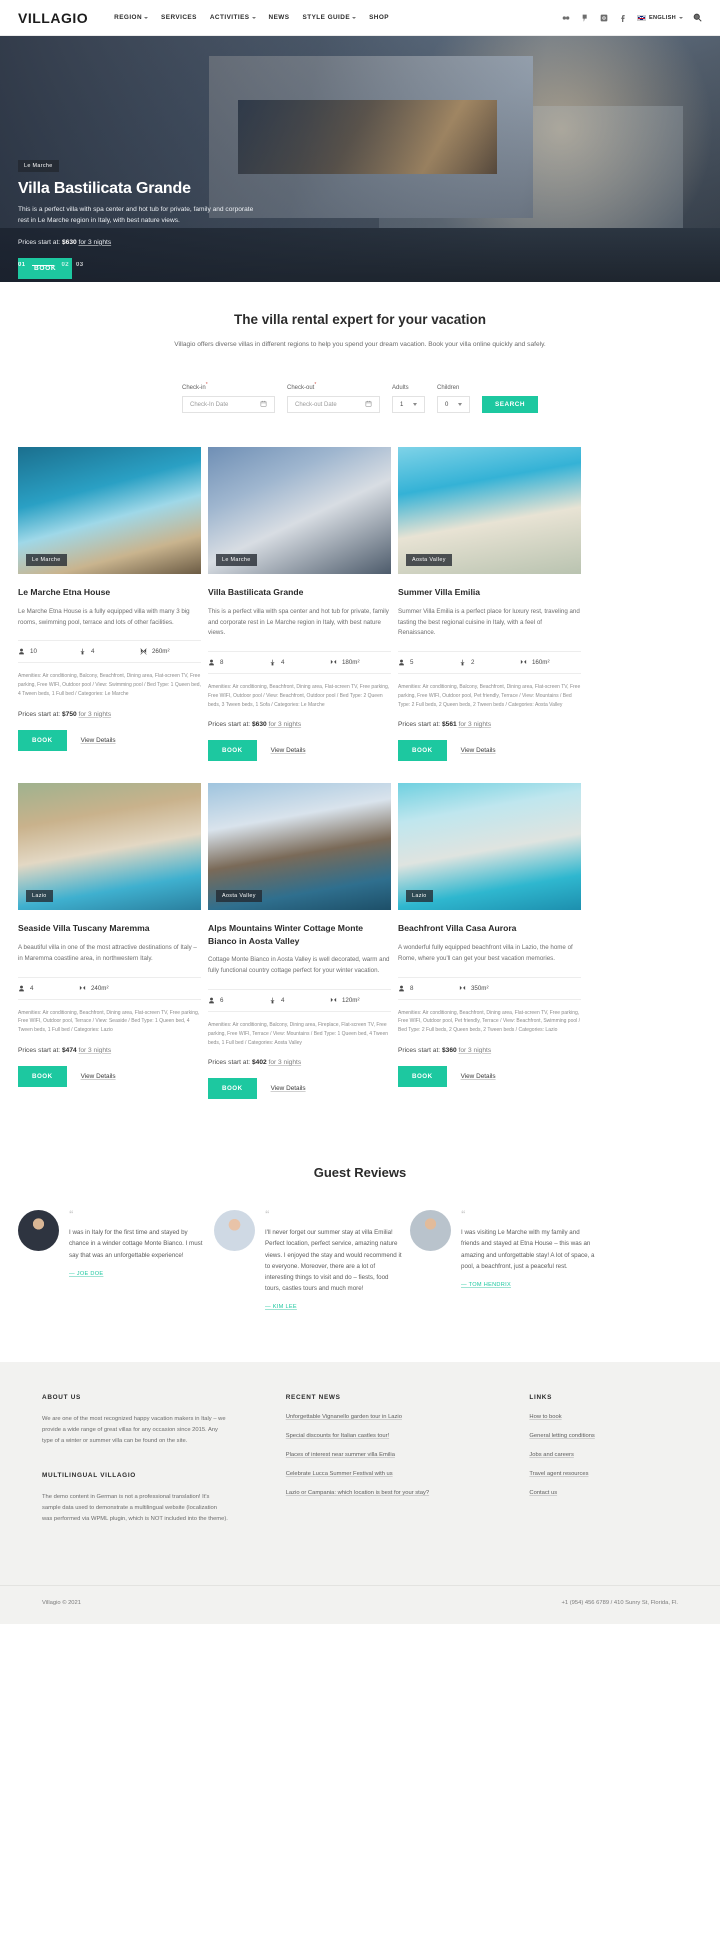 Image resolution: width=720 pixels, height=1958 pixels. I want to click on footer-link: General letting conditions, so click(603, 1436).